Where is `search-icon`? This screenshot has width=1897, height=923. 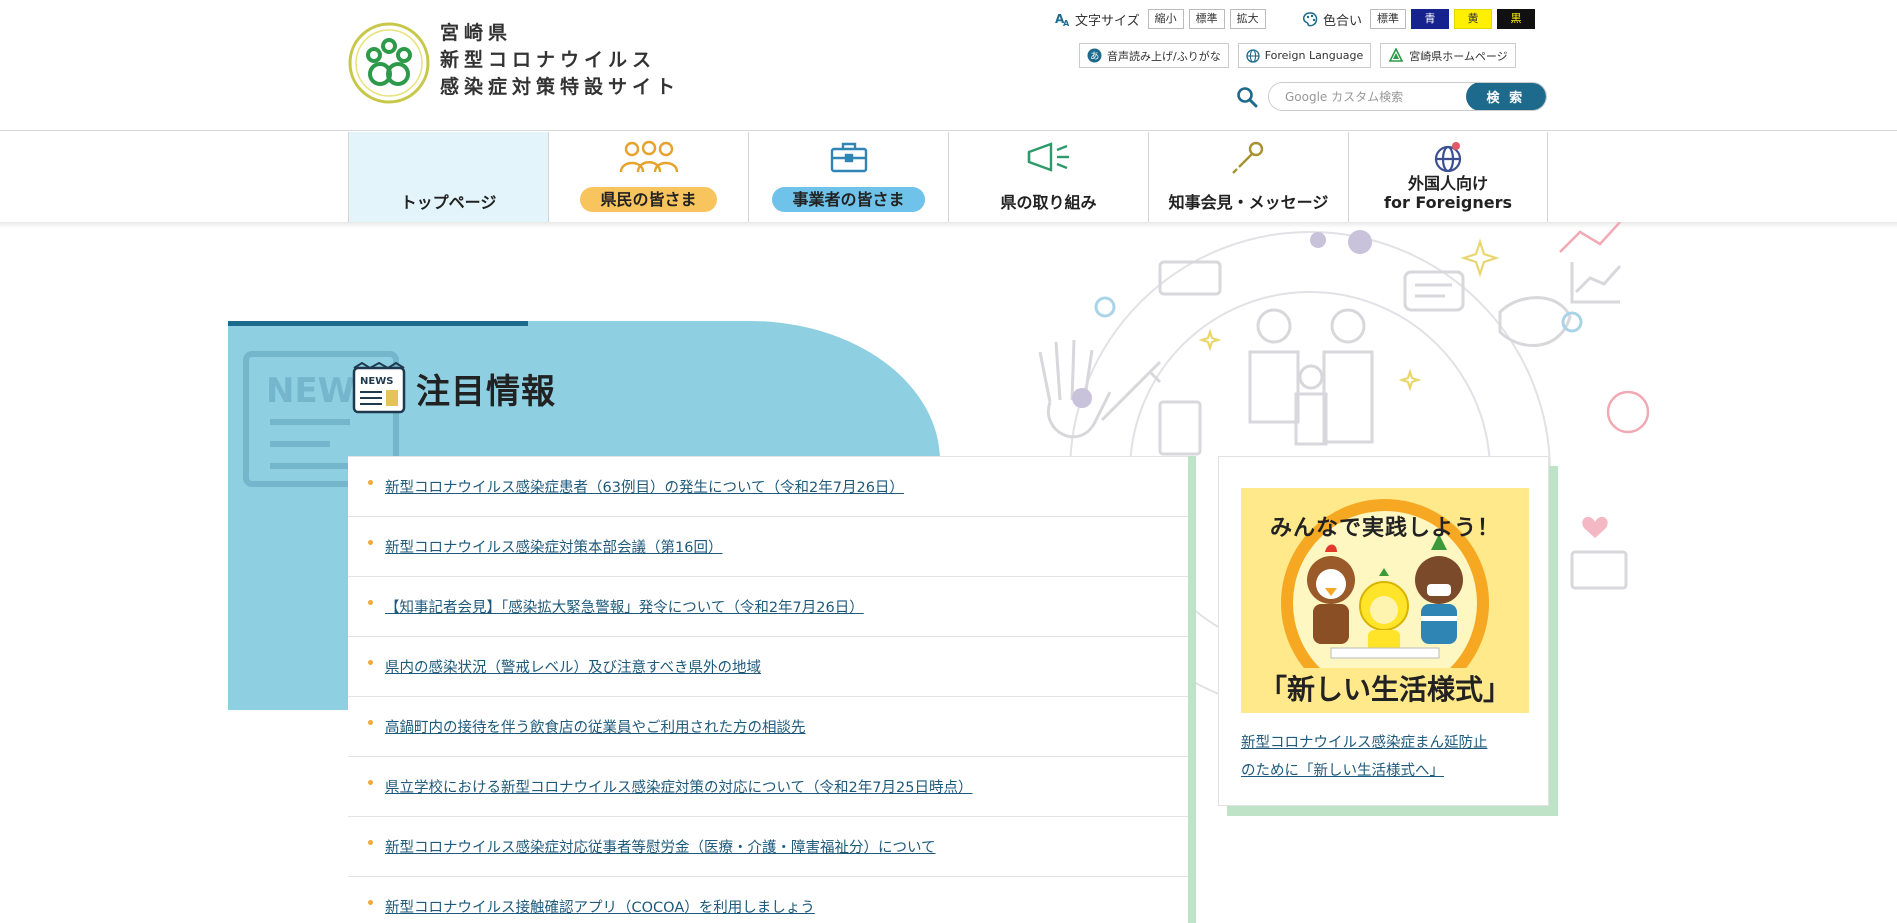
search-icon is located at coordinates (1247, 96).